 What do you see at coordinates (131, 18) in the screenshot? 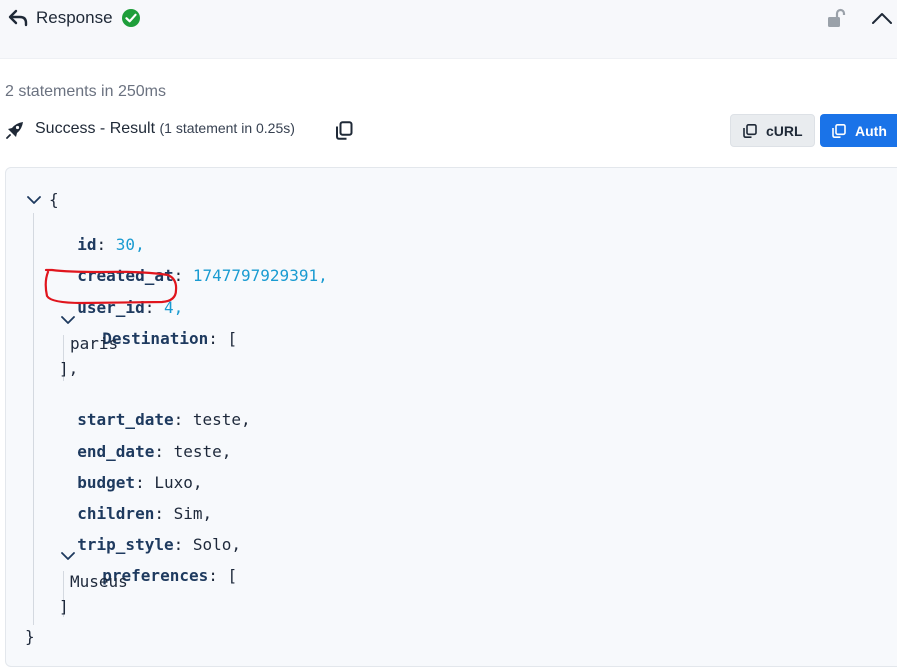
I see `check-circle-icon` at bounding box center [131, 18].